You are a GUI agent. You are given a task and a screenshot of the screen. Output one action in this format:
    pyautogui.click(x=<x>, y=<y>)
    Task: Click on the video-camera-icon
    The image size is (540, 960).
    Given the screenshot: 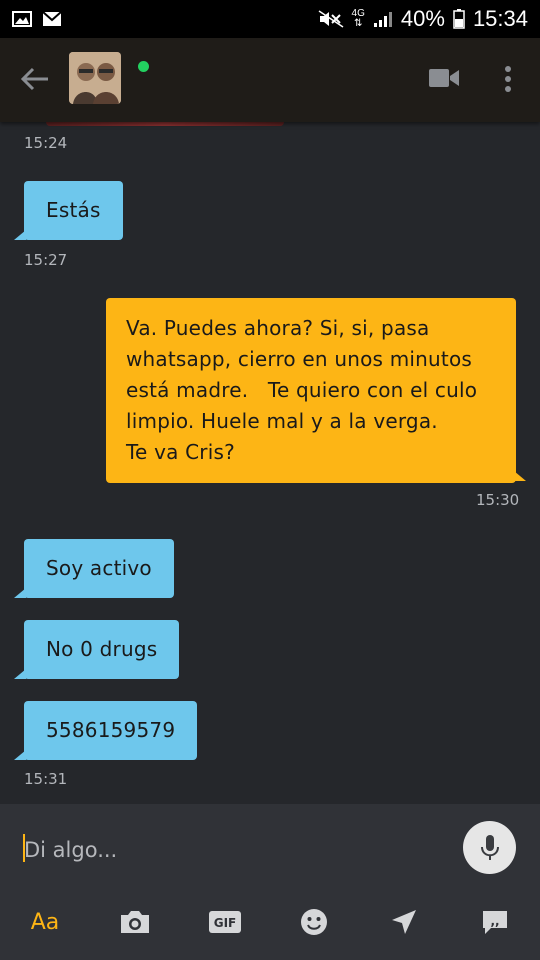 What is the action you would take?
    pyautogui.click(x=444, y=78)
    